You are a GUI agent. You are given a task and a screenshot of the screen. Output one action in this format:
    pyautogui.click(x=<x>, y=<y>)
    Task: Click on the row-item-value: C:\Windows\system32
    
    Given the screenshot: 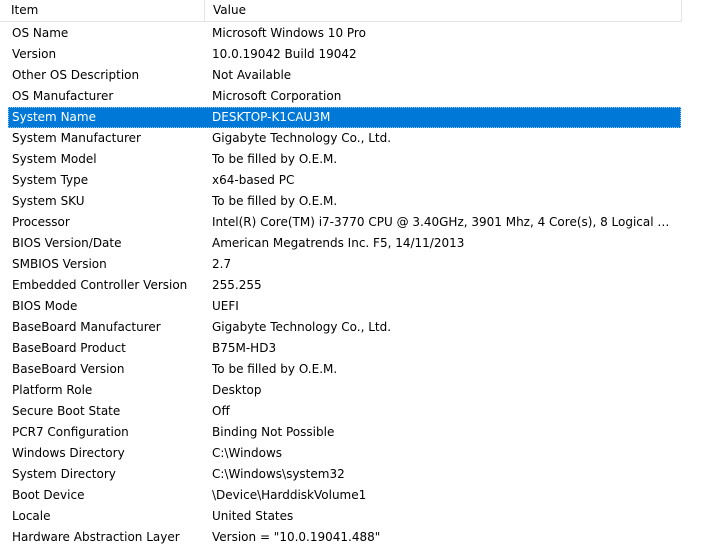 What is the action you would take?
    pyautogui.click(x=278, y=474)
    